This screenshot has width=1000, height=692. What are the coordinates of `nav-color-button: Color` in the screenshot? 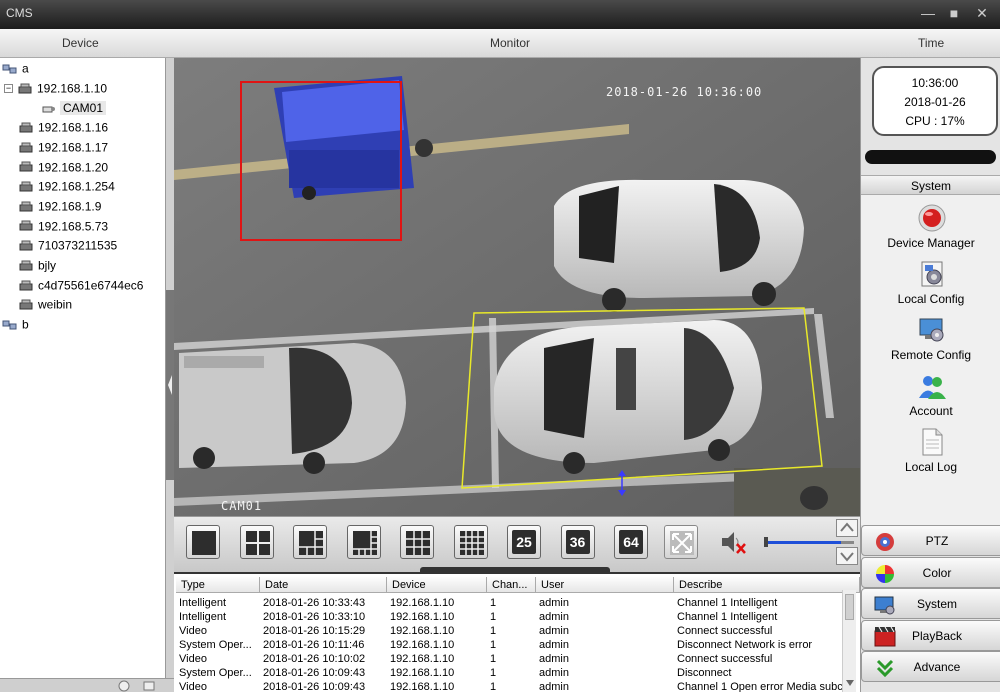 It's located at (930, 572).